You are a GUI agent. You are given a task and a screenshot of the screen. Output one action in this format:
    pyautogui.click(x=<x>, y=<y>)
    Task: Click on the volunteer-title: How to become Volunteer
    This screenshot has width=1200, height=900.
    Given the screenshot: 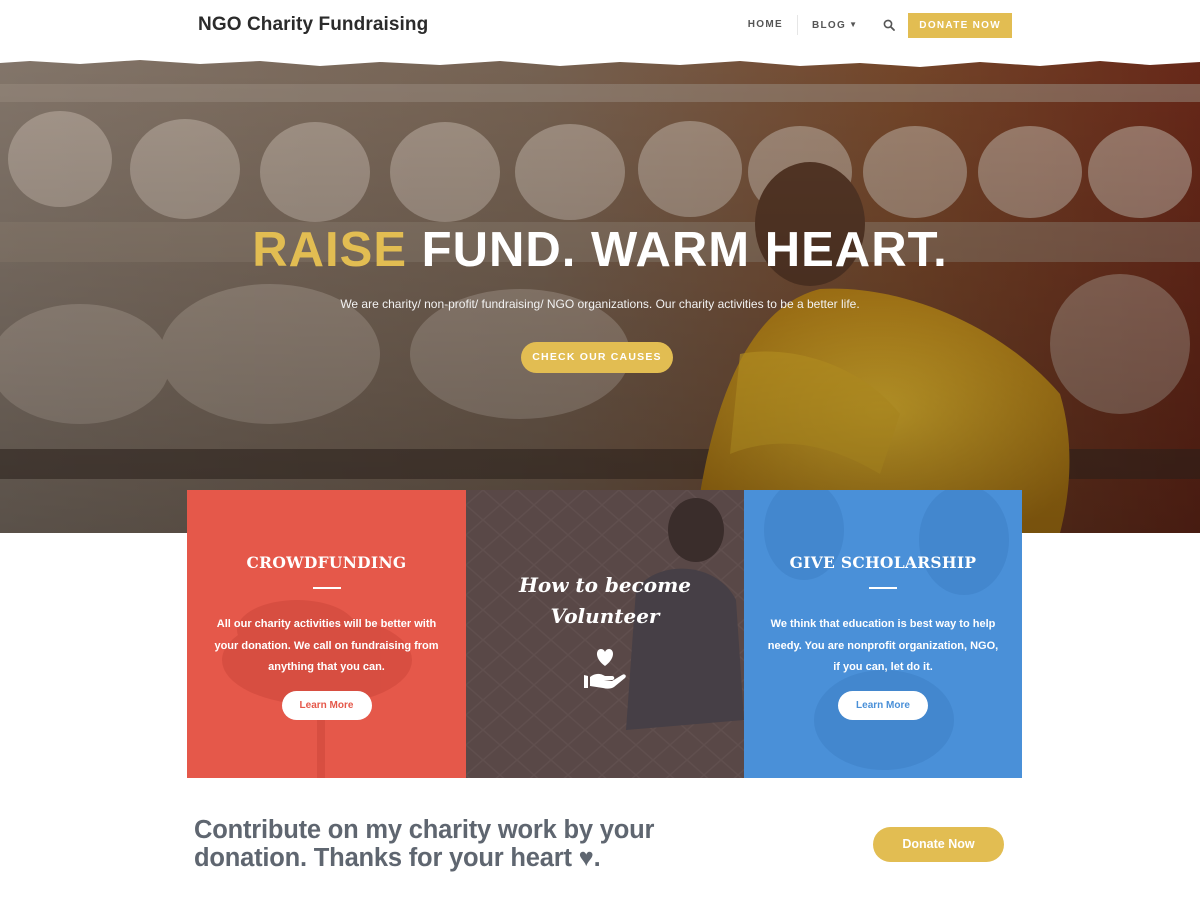 What is the action you would take?
    pyautogui.click(x=605, y=601)
    